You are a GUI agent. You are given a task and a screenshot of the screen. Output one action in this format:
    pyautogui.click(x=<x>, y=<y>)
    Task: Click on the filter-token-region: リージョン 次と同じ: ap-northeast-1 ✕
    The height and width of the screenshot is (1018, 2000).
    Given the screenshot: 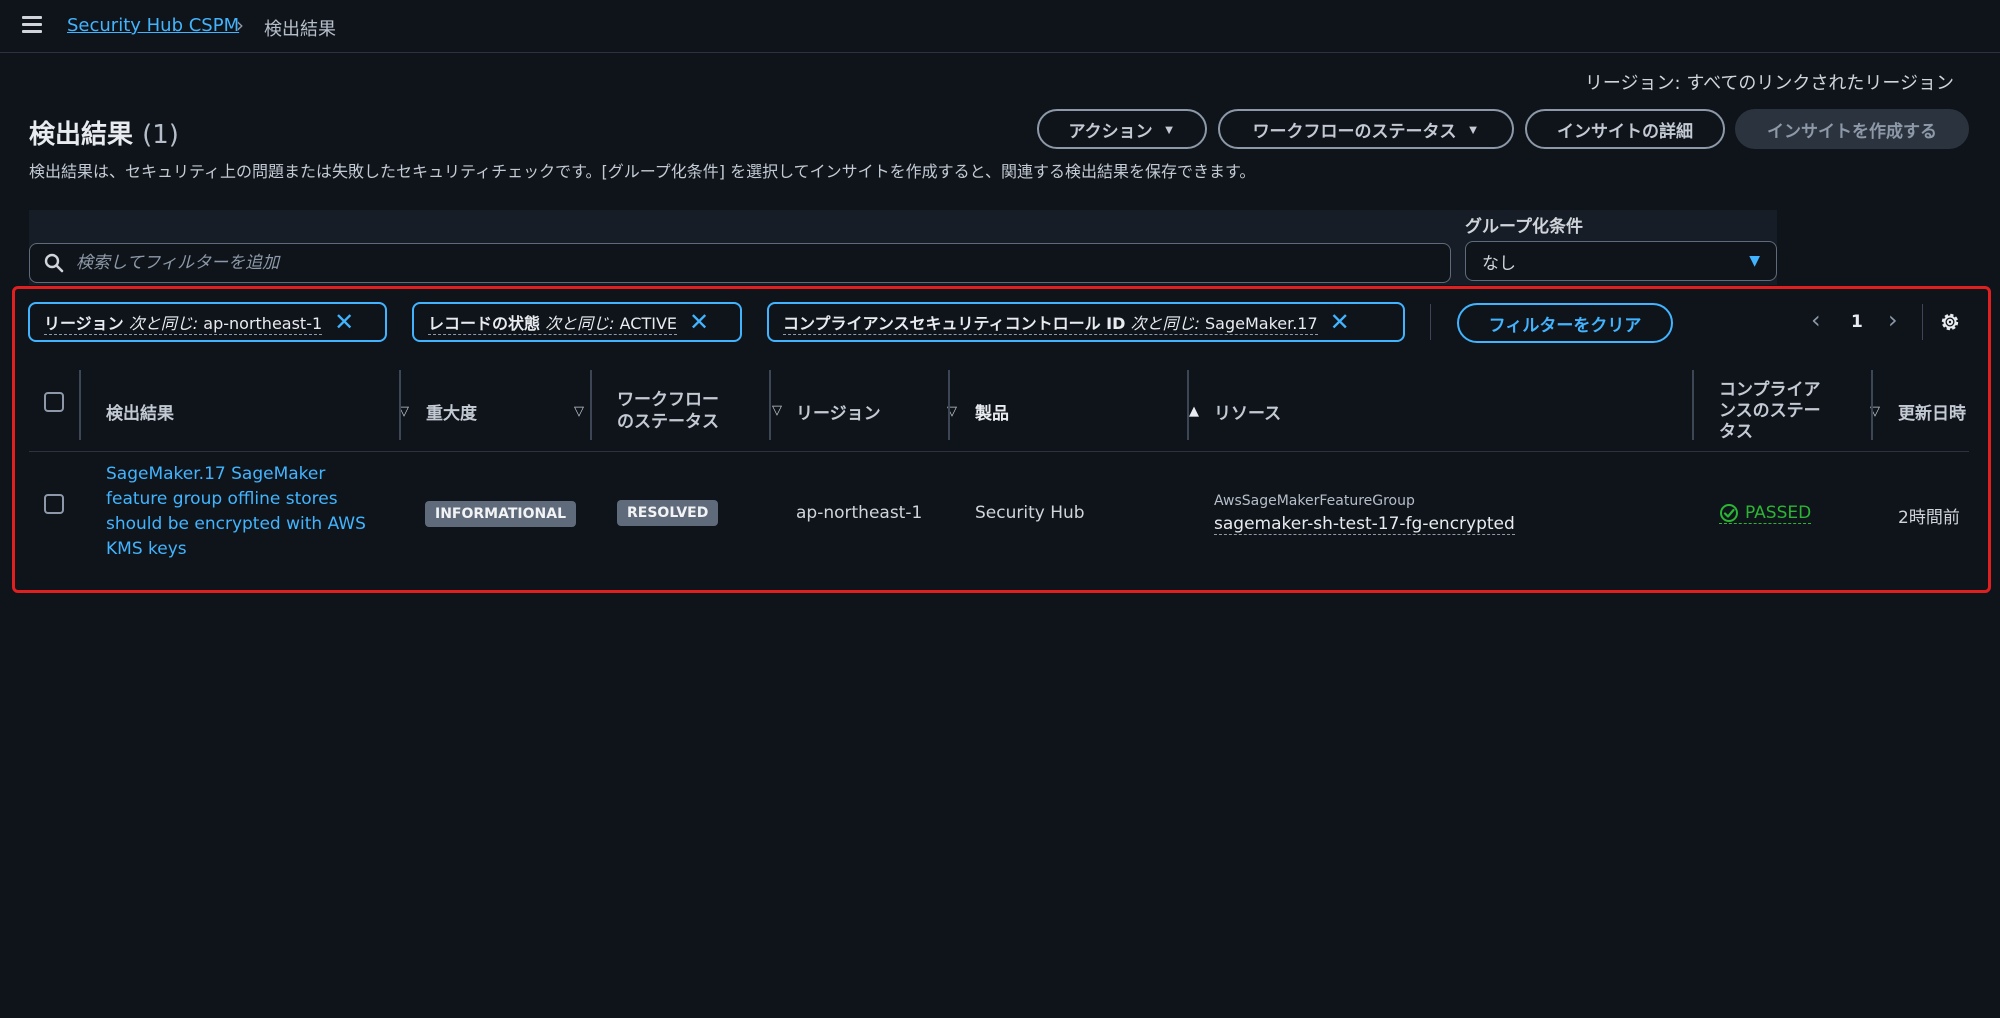 What is the action you would take?
    pyautogui.click(x=207, y=322)
    